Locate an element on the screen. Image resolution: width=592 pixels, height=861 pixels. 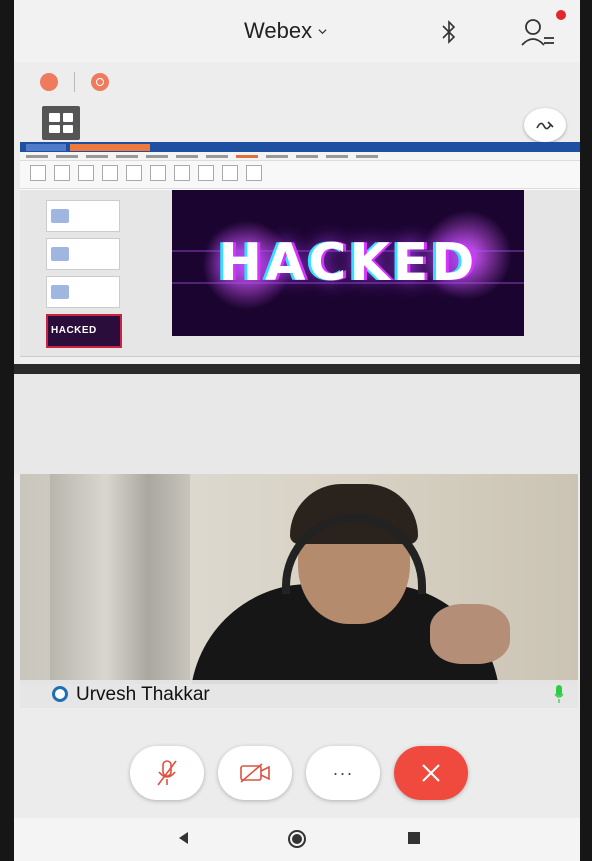
presentation-tab-strip is located at coordinates (300, 147).